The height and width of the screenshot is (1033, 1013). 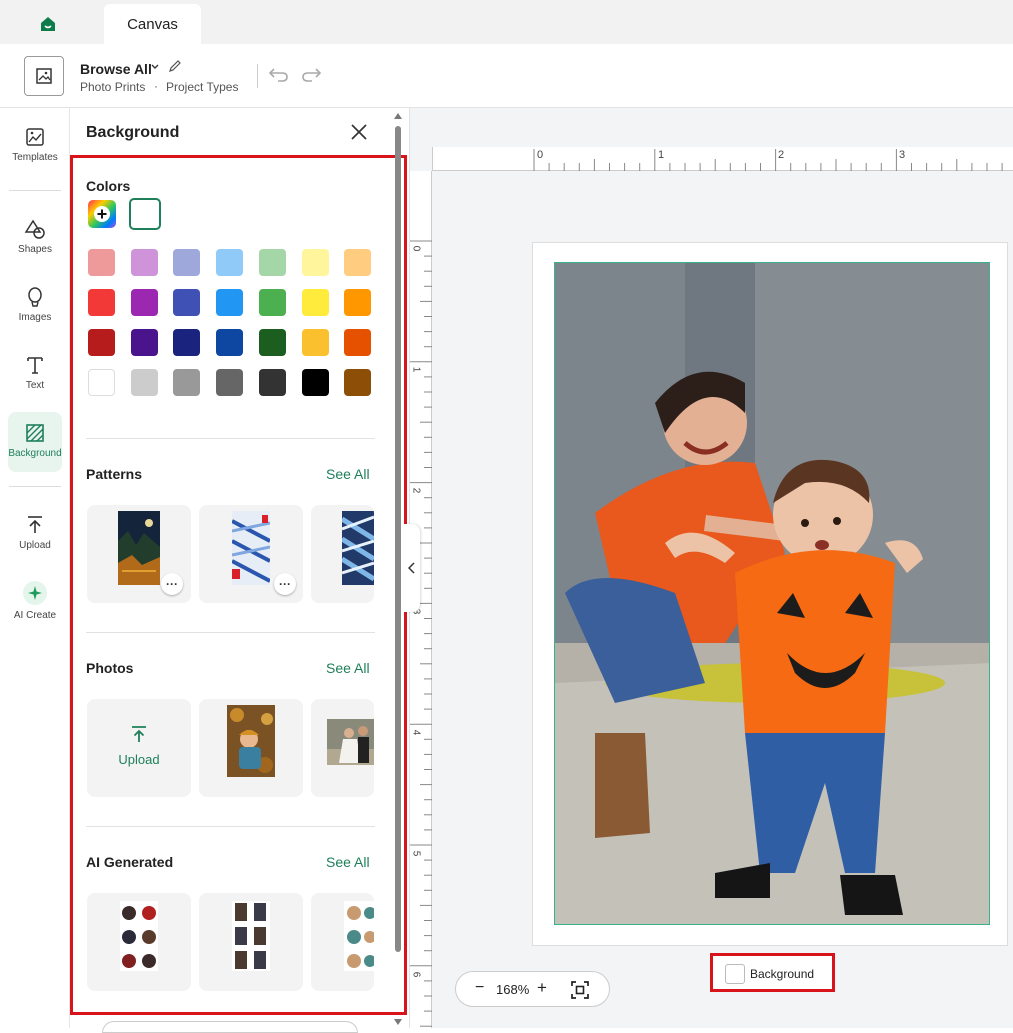 I want to click on ruler-corner, so click(x=421, y=159).